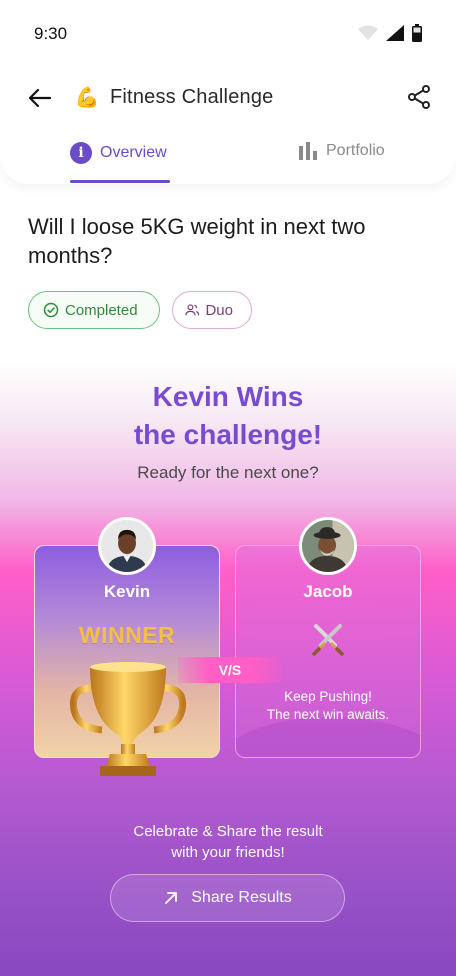 The height and width of the screenshot is (976, 456). Describe the element at coordinates (228, 124) in the screenshot. I see `header-card: 💪 Fitness Challenge i Overview Portfolio` at that location.